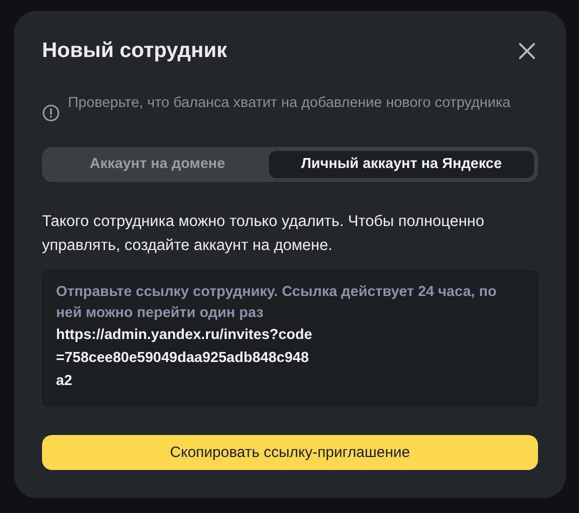 The width and height of the screenshot is (579, 513). I want to click on warning-icon, so click(51, 113).